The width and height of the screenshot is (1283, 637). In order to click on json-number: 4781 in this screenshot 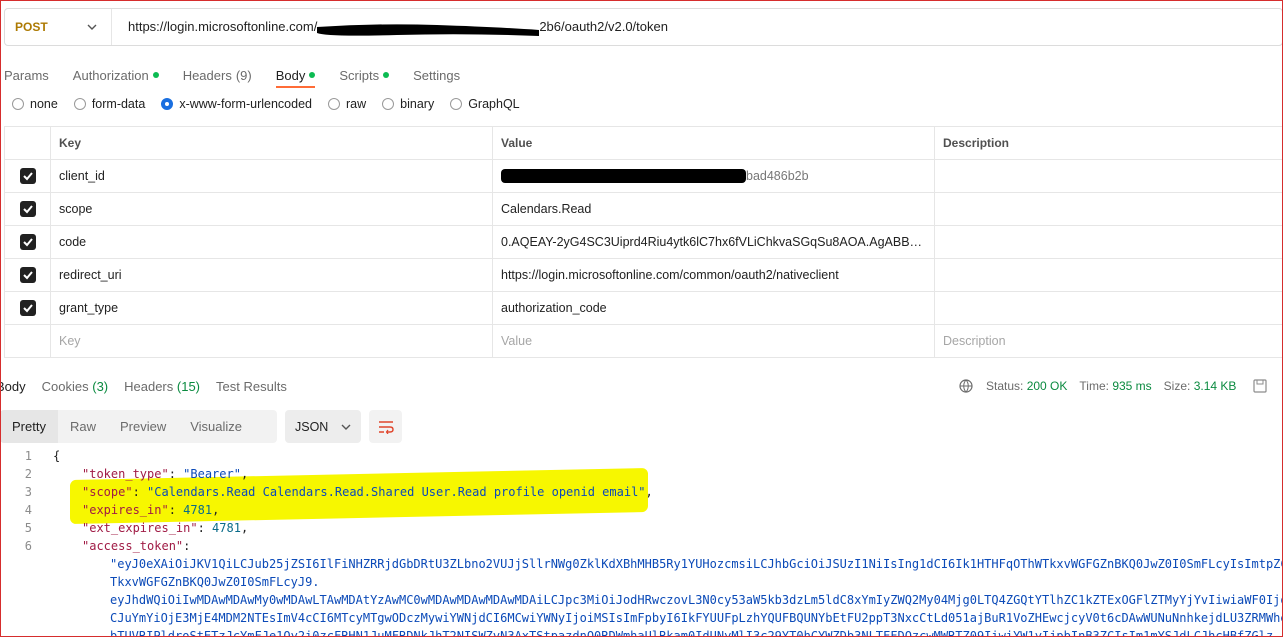, I will do `click(198, 510)`.